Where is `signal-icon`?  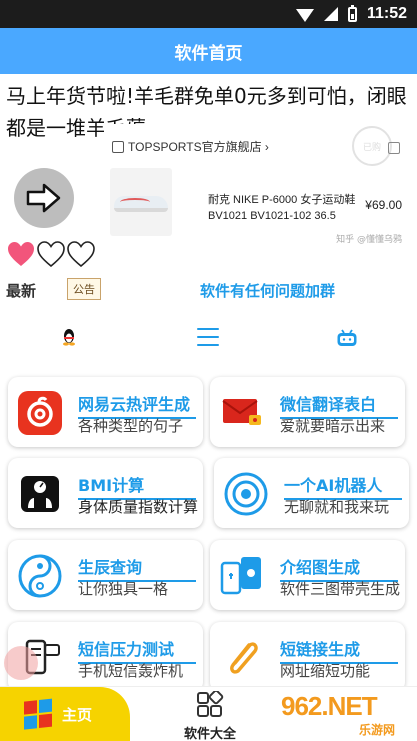
signal-icon is located at coordinates (330, 14).